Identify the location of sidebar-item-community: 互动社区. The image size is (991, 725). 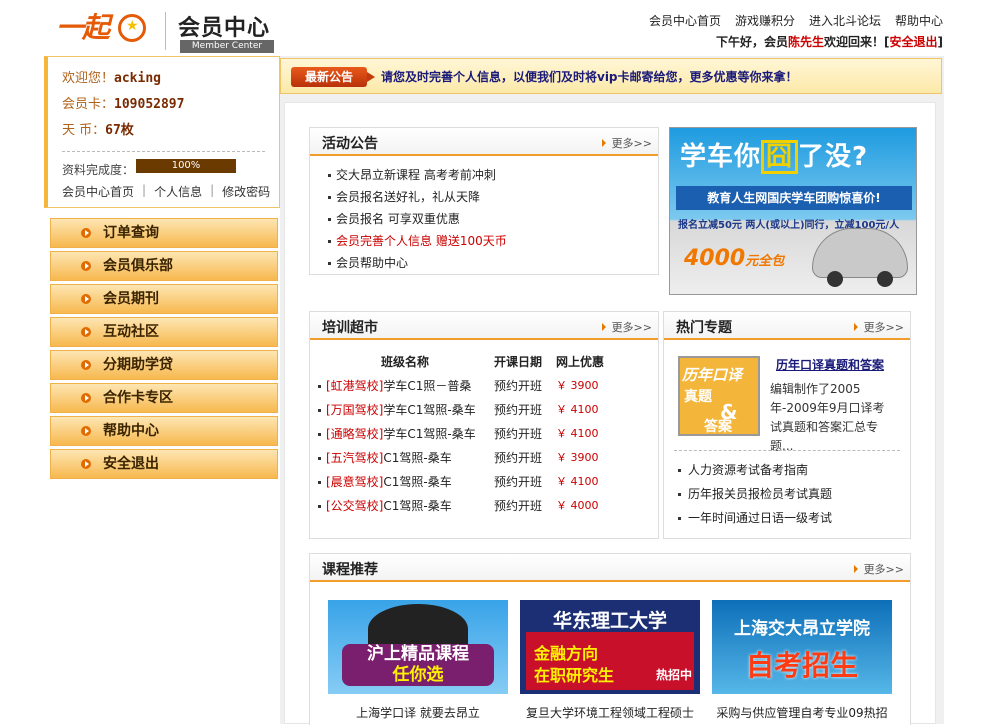
(164, 332).